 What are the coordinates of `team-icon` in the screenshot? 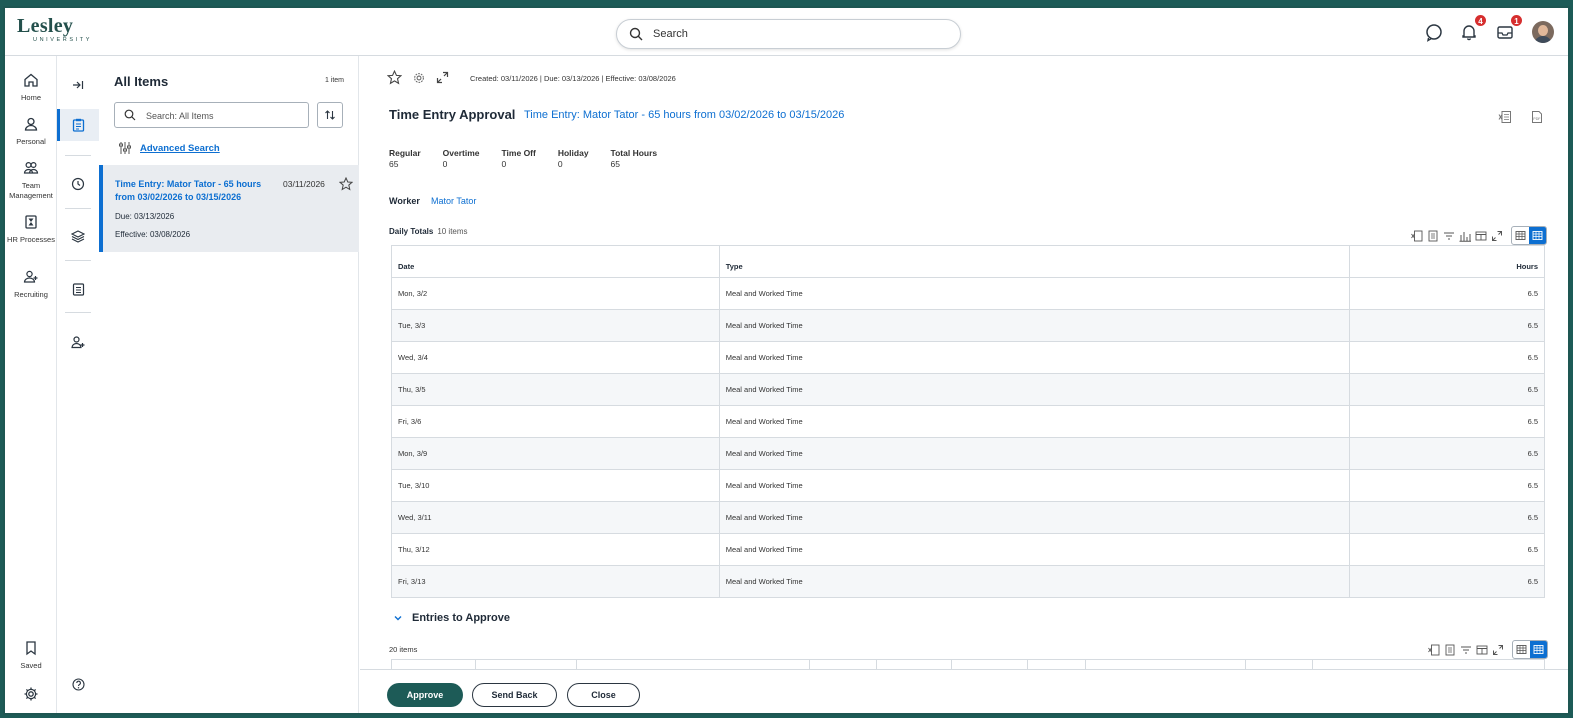 It's located at (31, 167).